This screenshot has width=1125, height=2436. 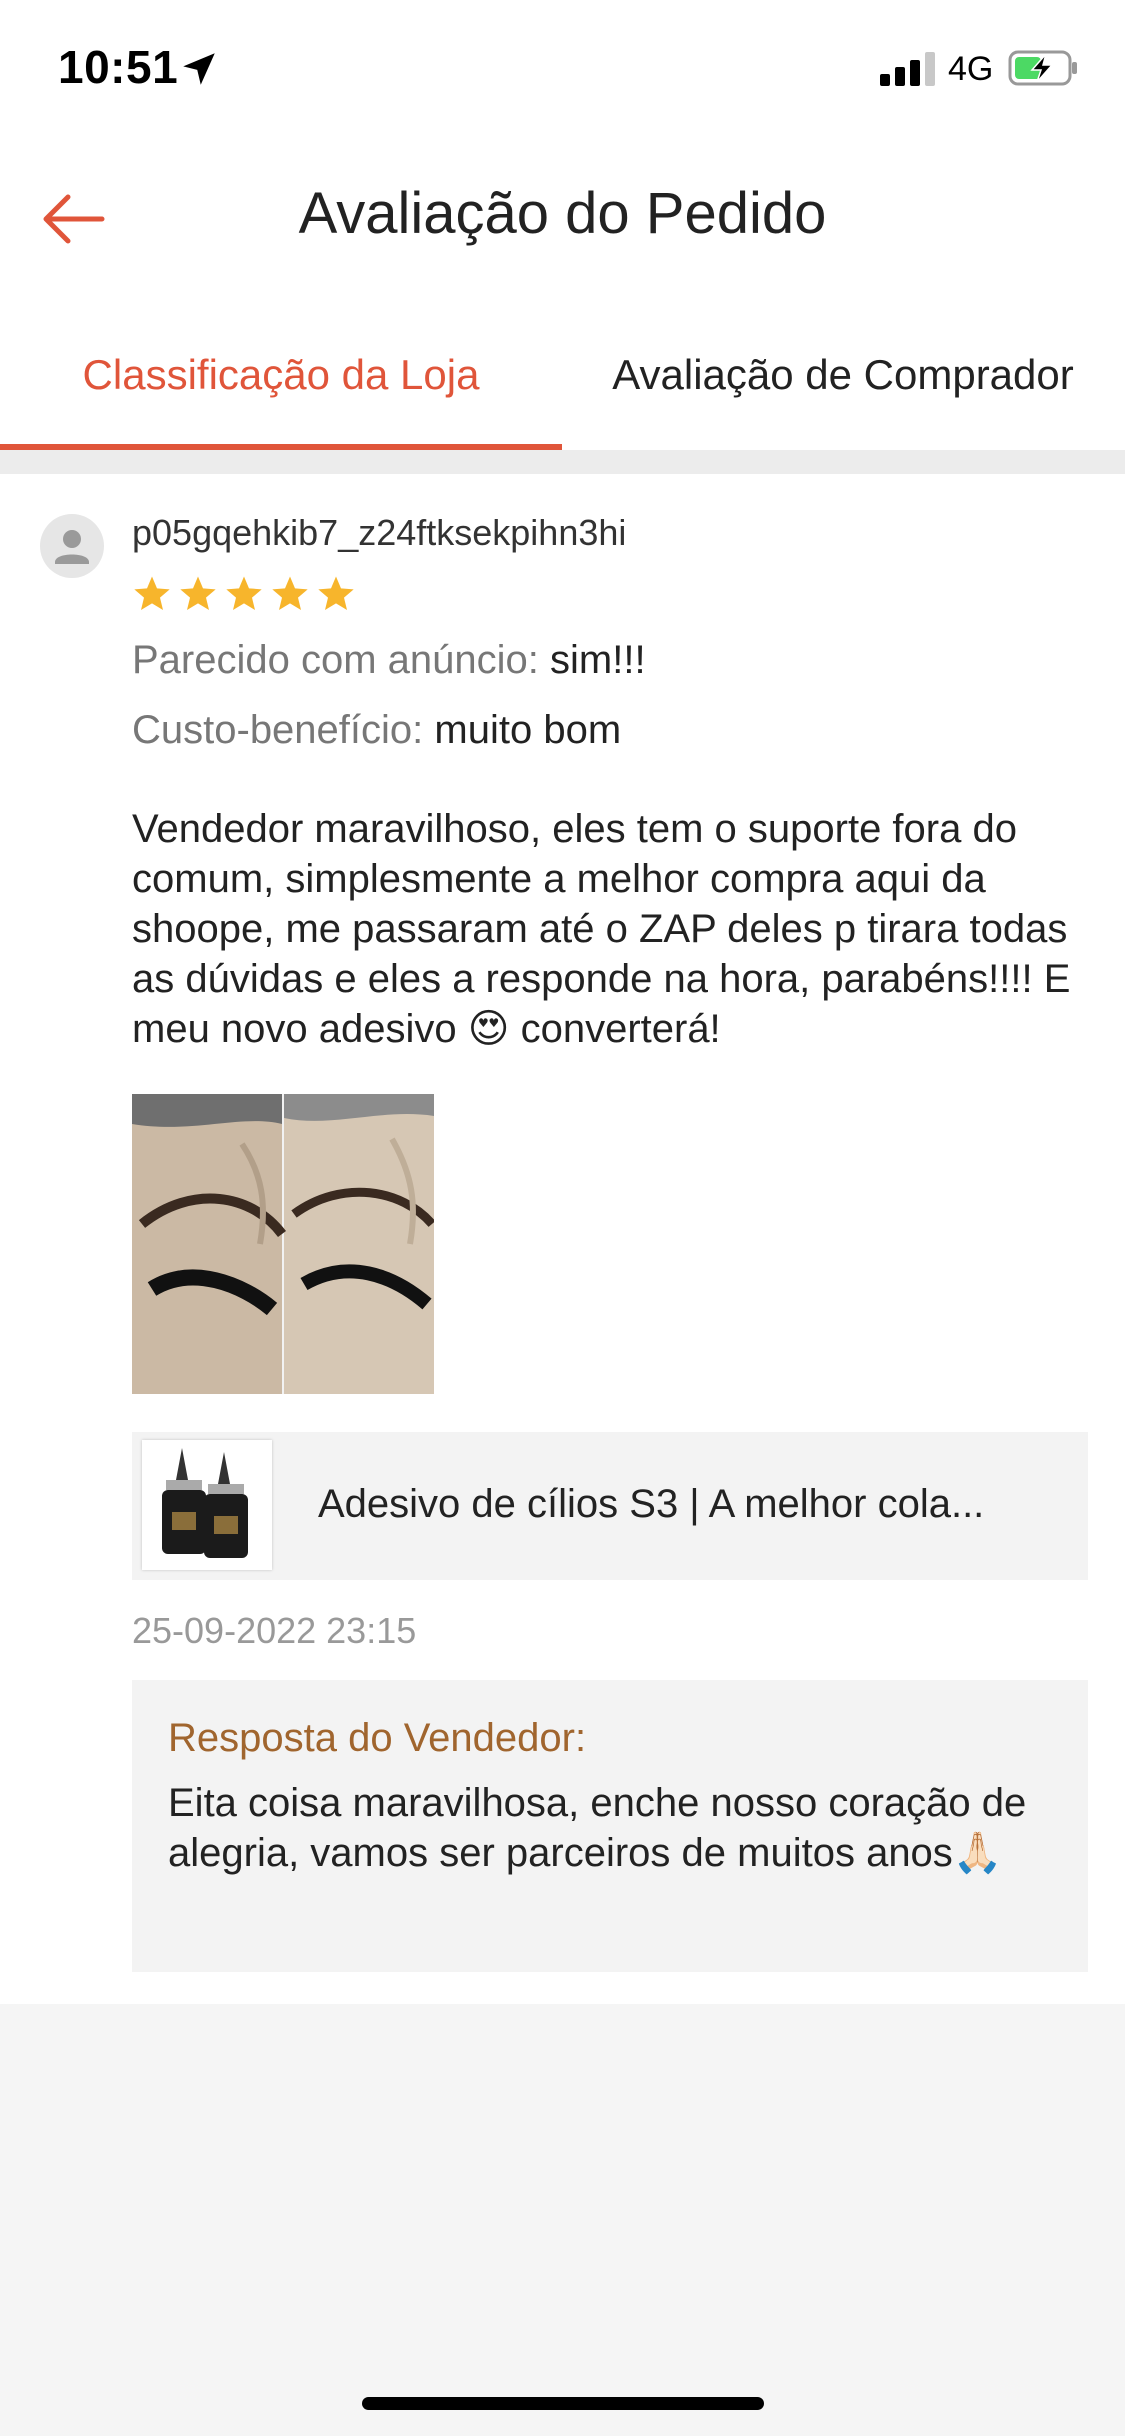 I want to click on attribute-label: Custo-benefício:, so click(x=278, y=730).